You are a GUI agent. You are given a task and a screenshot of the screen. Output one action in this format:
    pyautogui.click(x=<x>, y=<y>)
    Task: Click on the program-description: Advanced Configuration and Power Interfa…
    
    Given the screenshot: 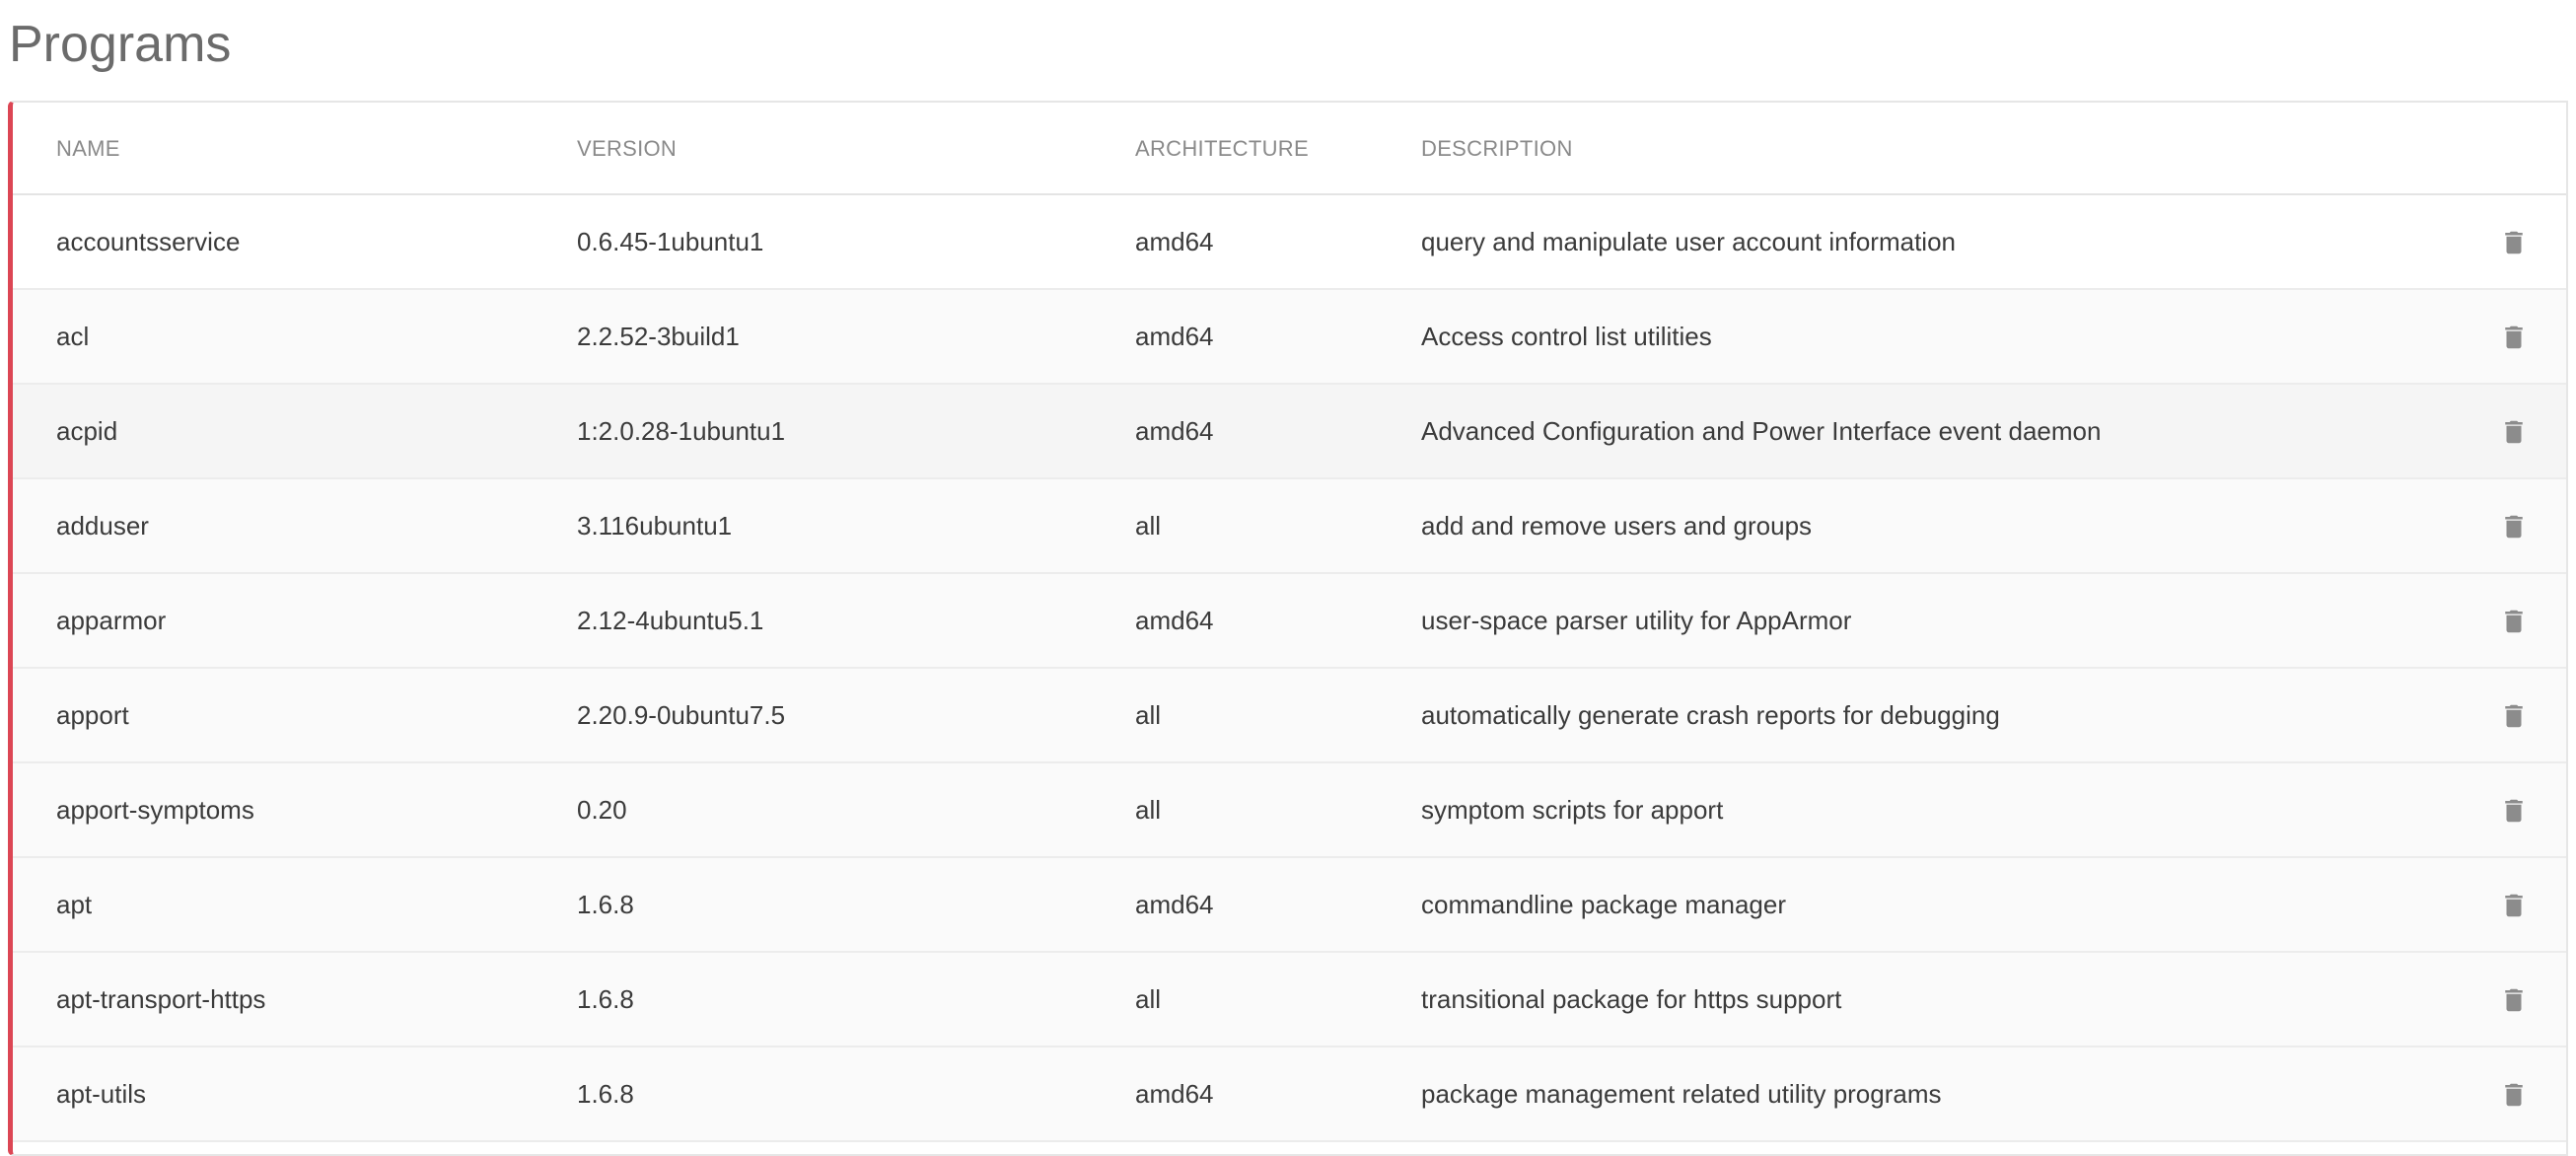 What is the action you would take?
    pyautogui.click(x=1761, y=431)
    